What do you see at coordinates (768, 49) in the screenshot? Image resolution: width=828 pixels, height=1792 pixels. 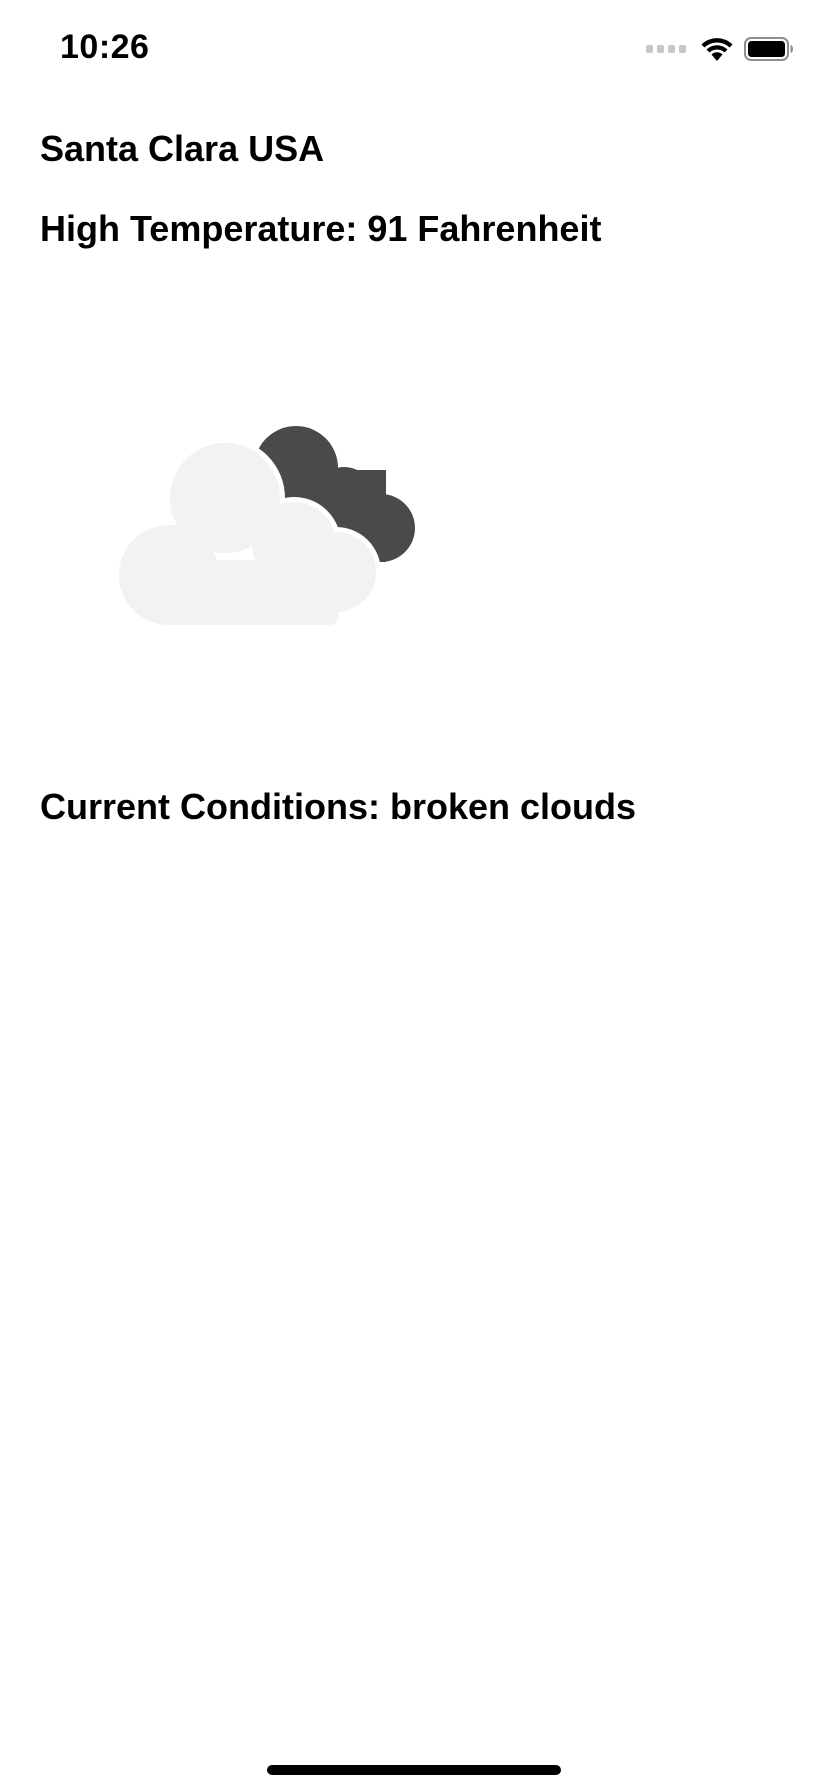 I see `battery-icon` at bounding box center [768, 49].